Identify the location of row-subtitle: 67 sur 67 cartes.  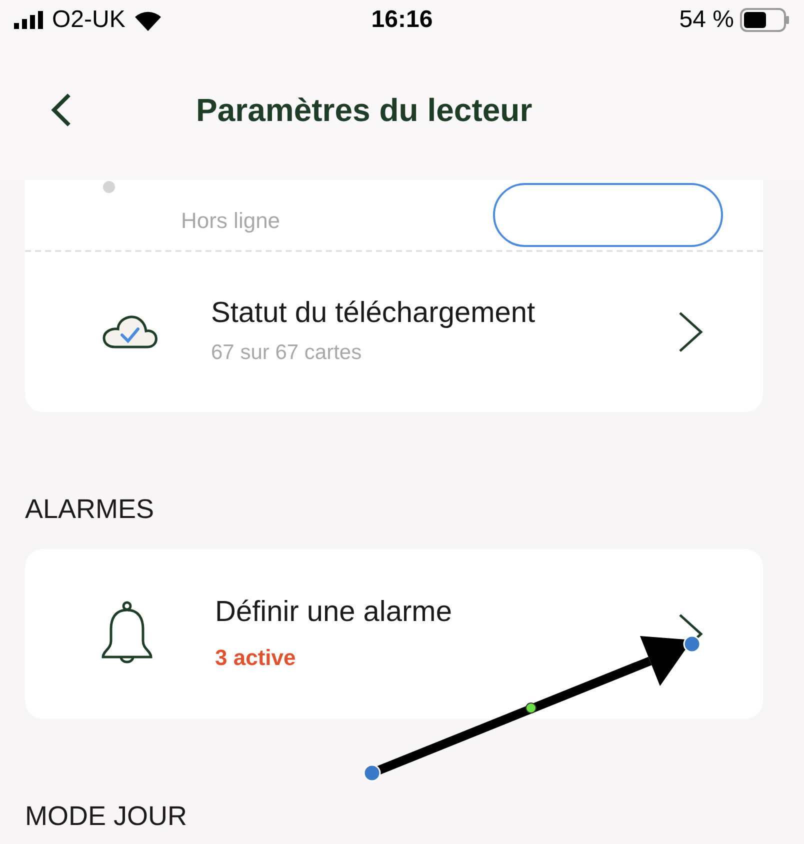
(287, 353).